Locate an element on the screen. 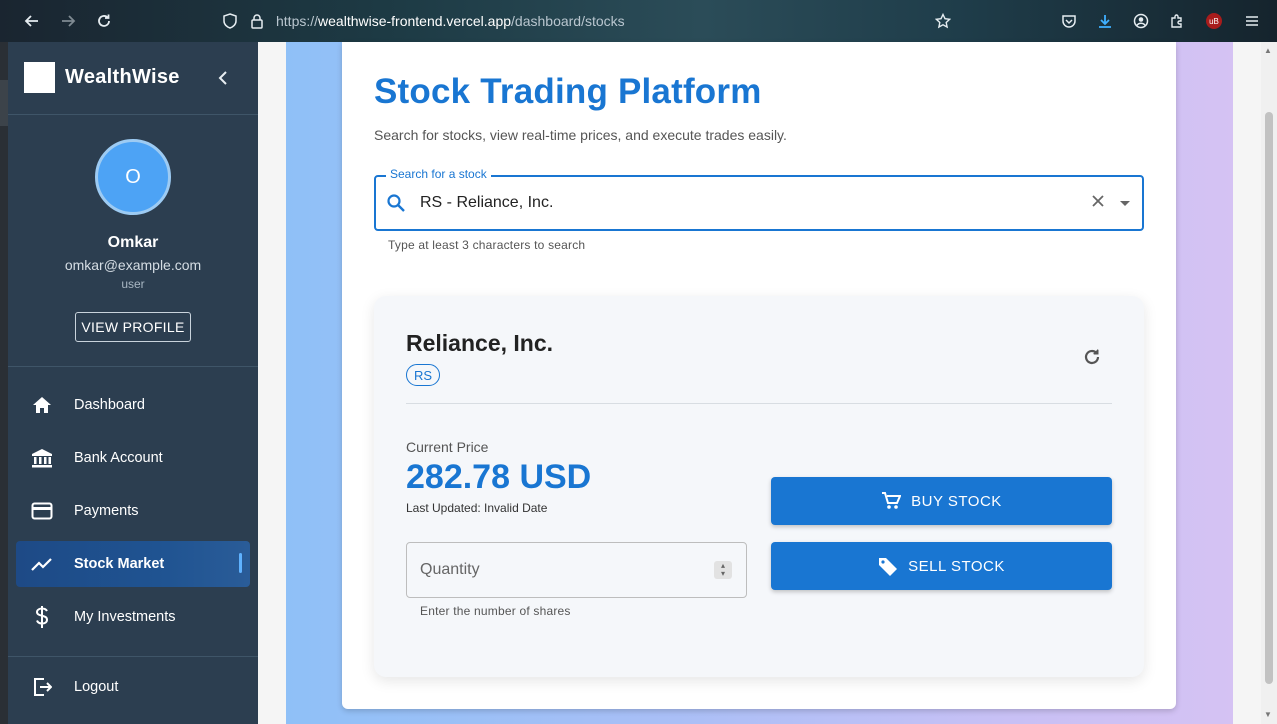  page-title: Stock Trading Platform is located at coordinates (568, 91).